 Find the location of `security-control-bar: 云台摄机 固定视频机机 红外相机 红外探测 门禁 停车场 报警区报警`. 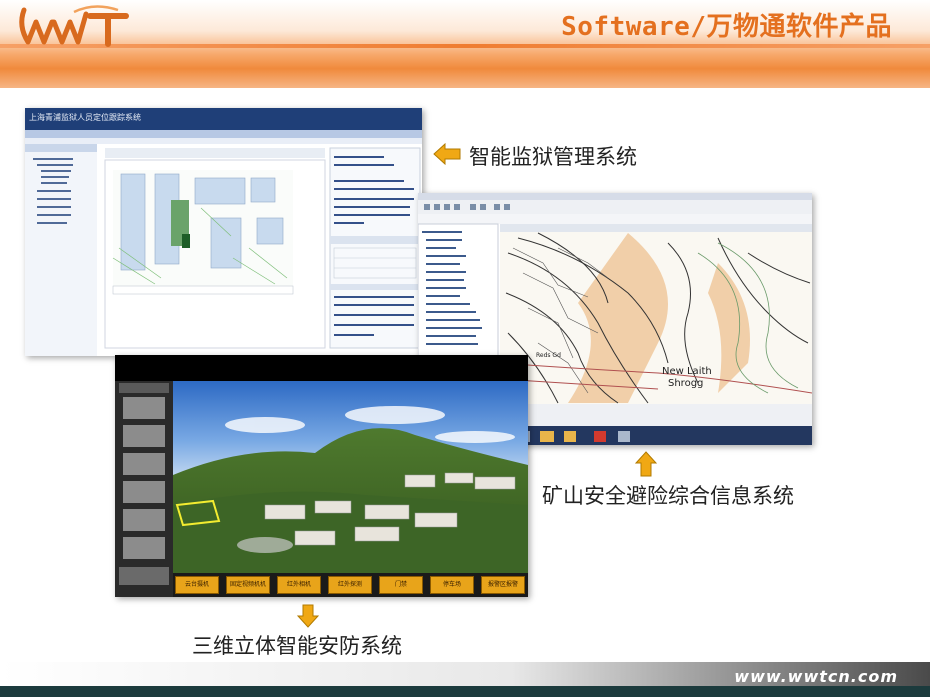

security-control-bar: 云台摄机 固定视频机机 红外相机 红外探测 门禁 停车场 报警区报警 is located at coordinates (351, 585).